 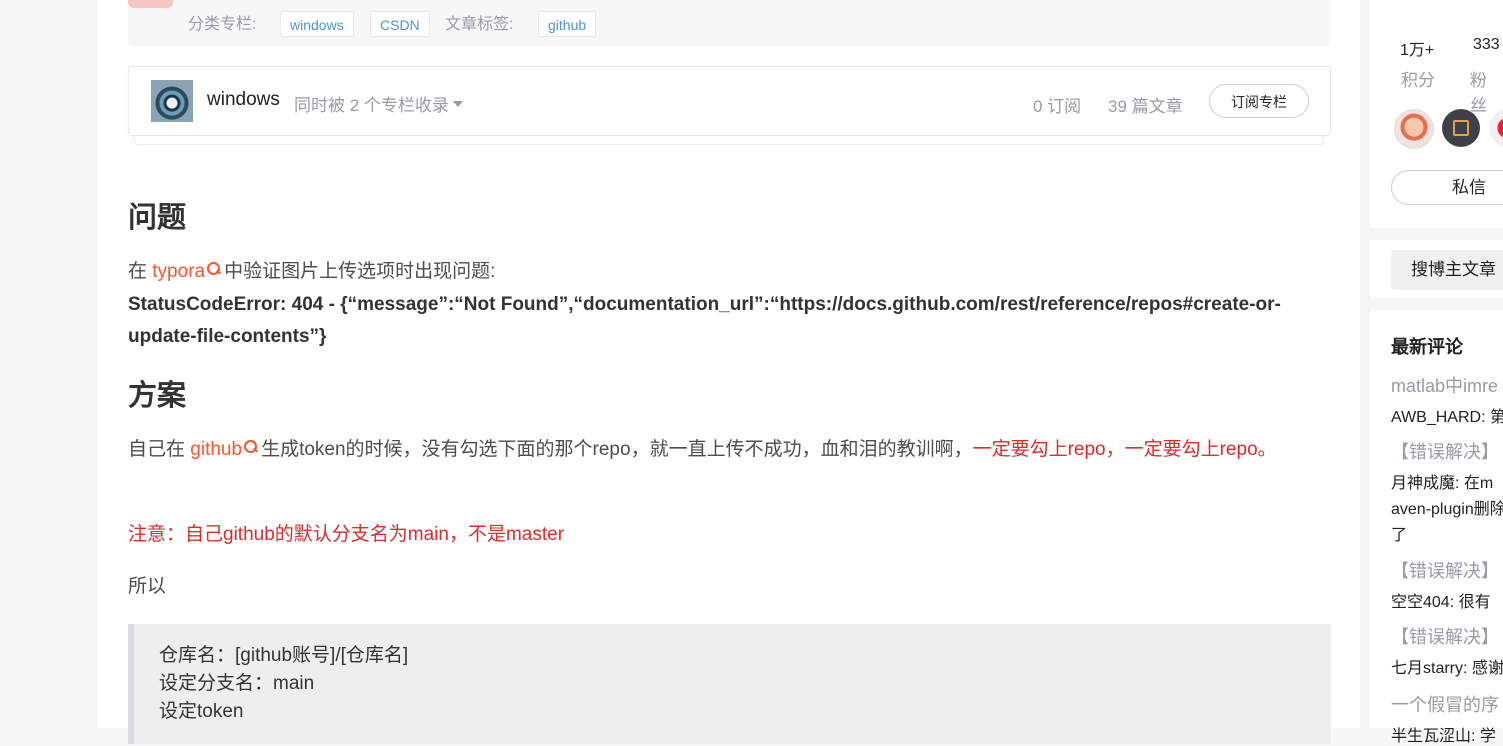 I want to click on column-thumbnail, so click(x=172, y=101).